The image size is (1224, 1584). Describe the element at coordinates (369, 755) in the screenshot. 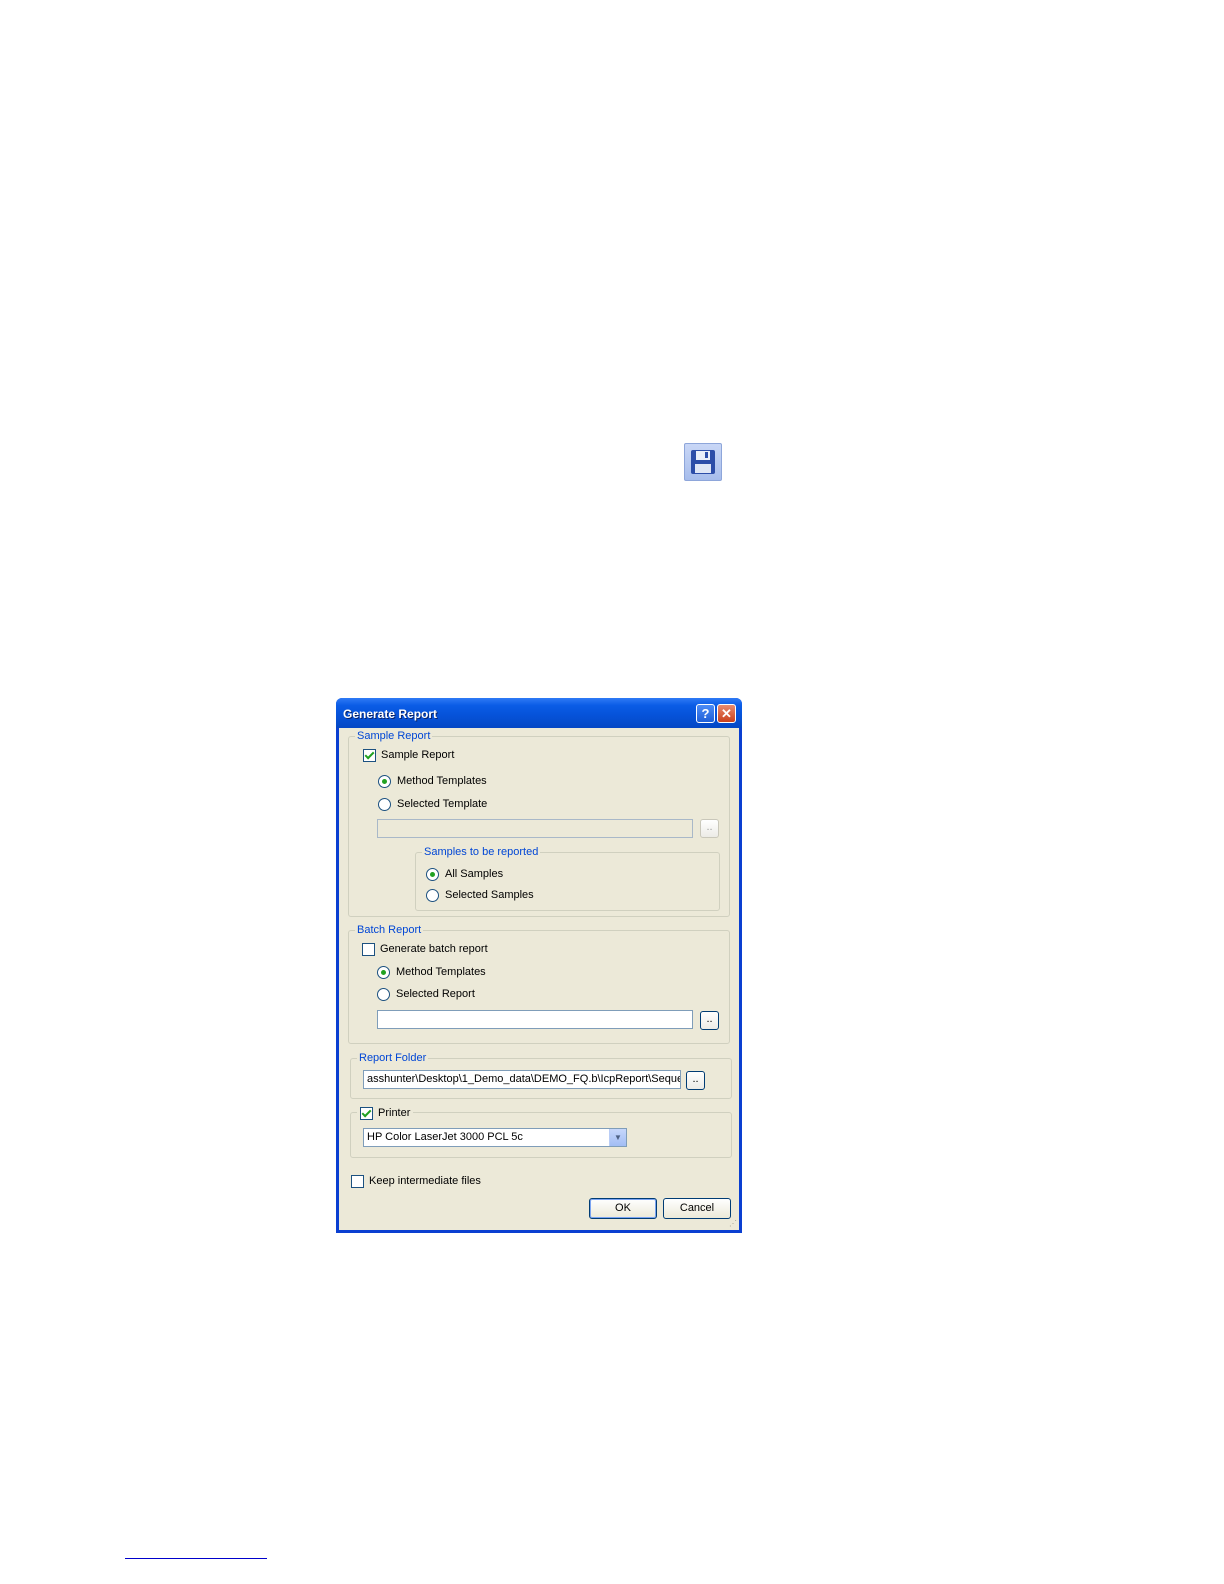

I see `sample-report-checkbox` at that location.